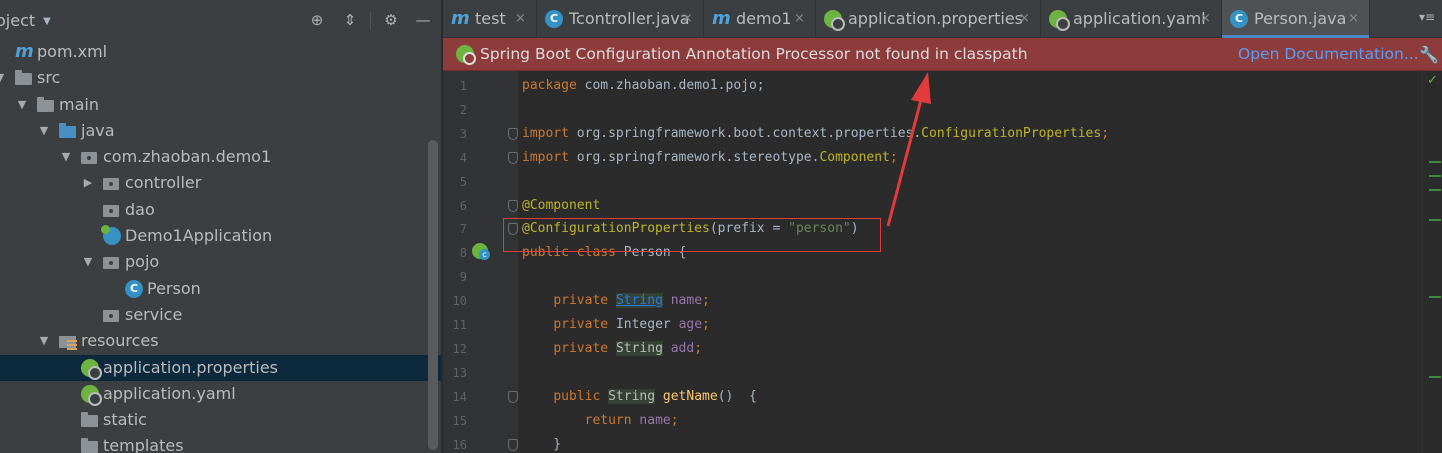 Image resolution: width=1442 pixels, height=453 pixels. Describe the element at coordinates (616, 301) in the screenshot. I see `code-text: private String name;` at that location.